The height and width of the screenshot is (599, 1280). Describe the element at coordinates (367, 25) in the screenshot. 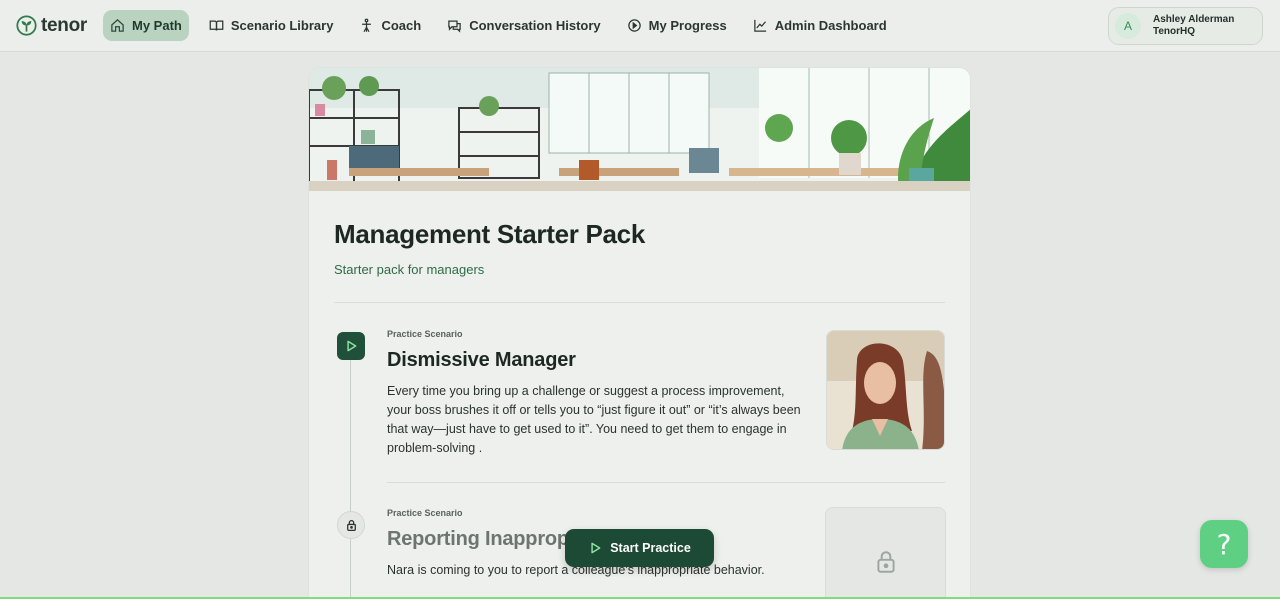

I see `coach-icon` at that location.